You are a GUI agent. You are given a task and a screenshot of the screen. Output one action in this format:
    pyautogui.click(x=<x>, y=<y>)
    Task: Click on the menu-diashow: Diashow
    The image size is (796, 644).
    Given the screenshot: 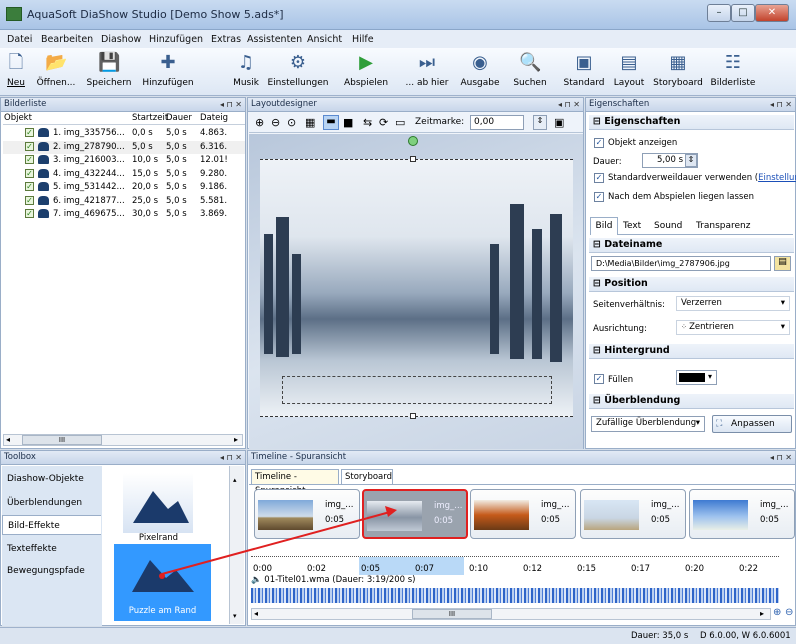 What is the action you would take?
    pyautogui.click(x=121, y=39)
    